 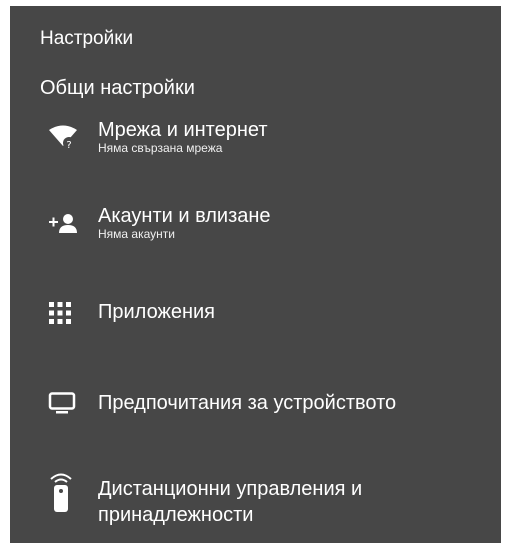 I want to click on menu-item-sublabel: Няма свързана мрежа, so click(x=160, y=148).